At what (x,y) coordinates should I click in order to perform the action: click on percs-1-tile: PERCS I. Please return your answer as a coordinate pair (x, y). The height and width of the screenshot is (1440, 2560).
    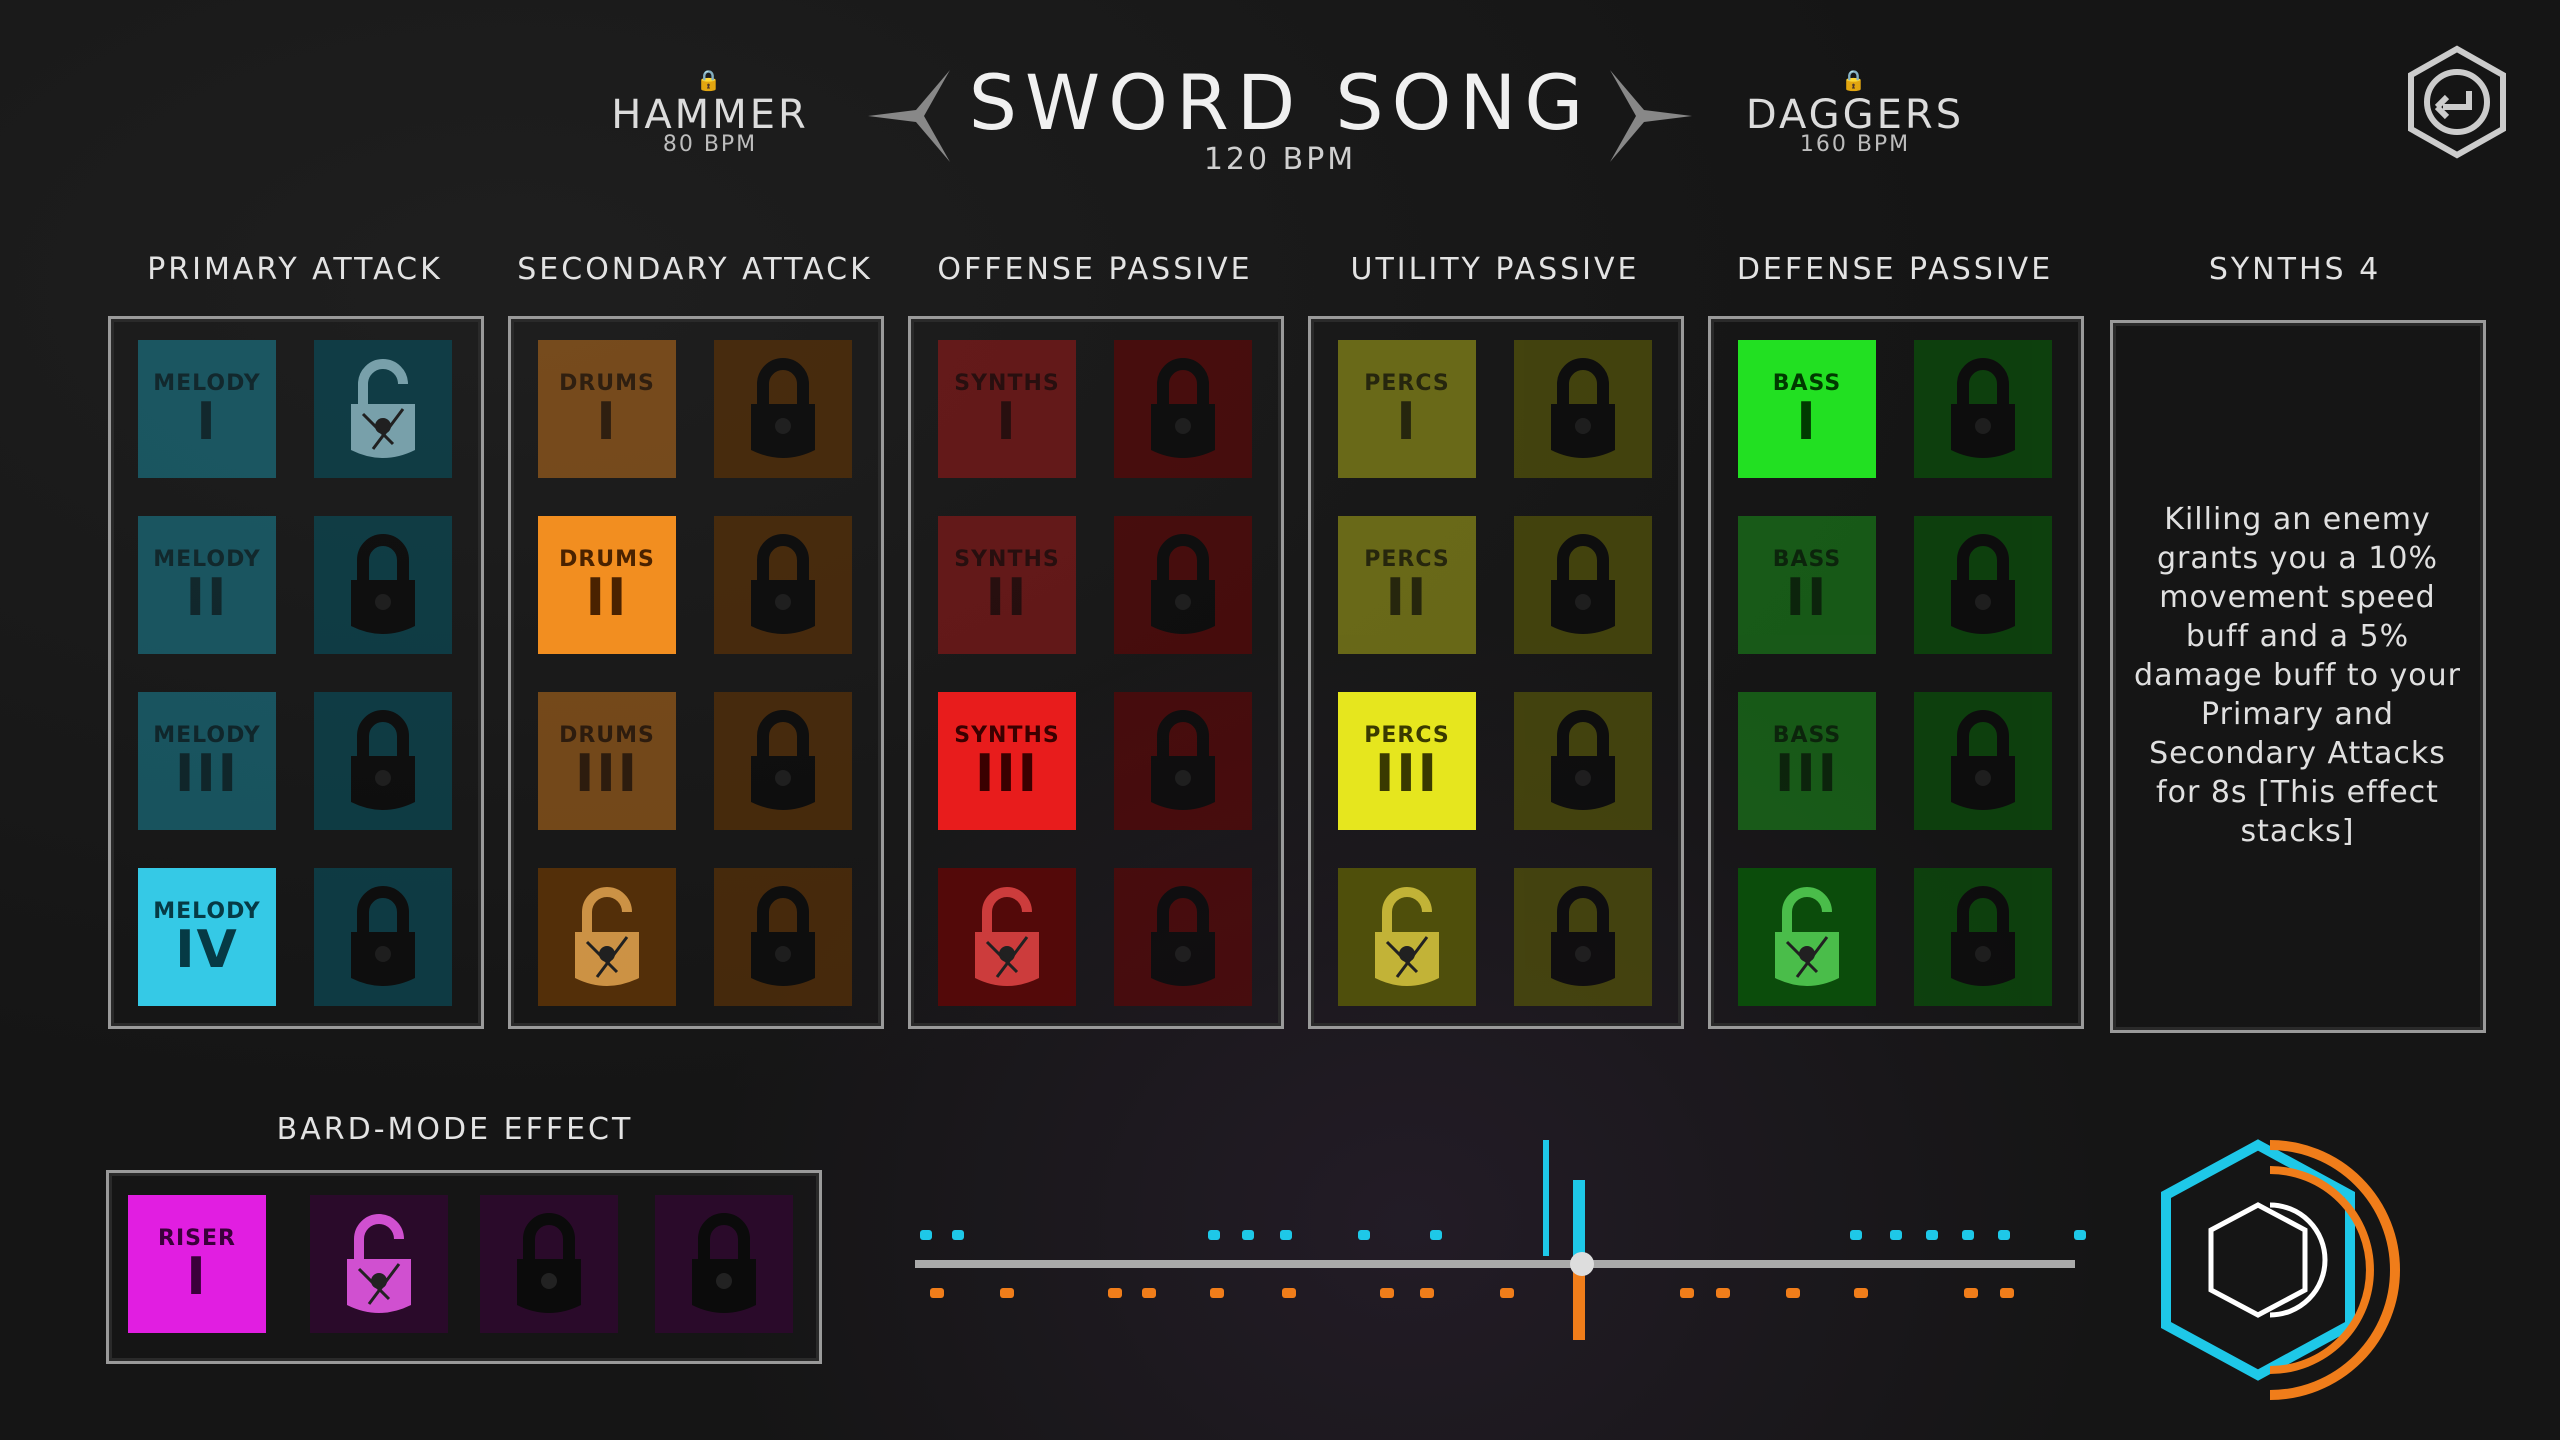
    Looking at the image, I should click on (1407, 409).